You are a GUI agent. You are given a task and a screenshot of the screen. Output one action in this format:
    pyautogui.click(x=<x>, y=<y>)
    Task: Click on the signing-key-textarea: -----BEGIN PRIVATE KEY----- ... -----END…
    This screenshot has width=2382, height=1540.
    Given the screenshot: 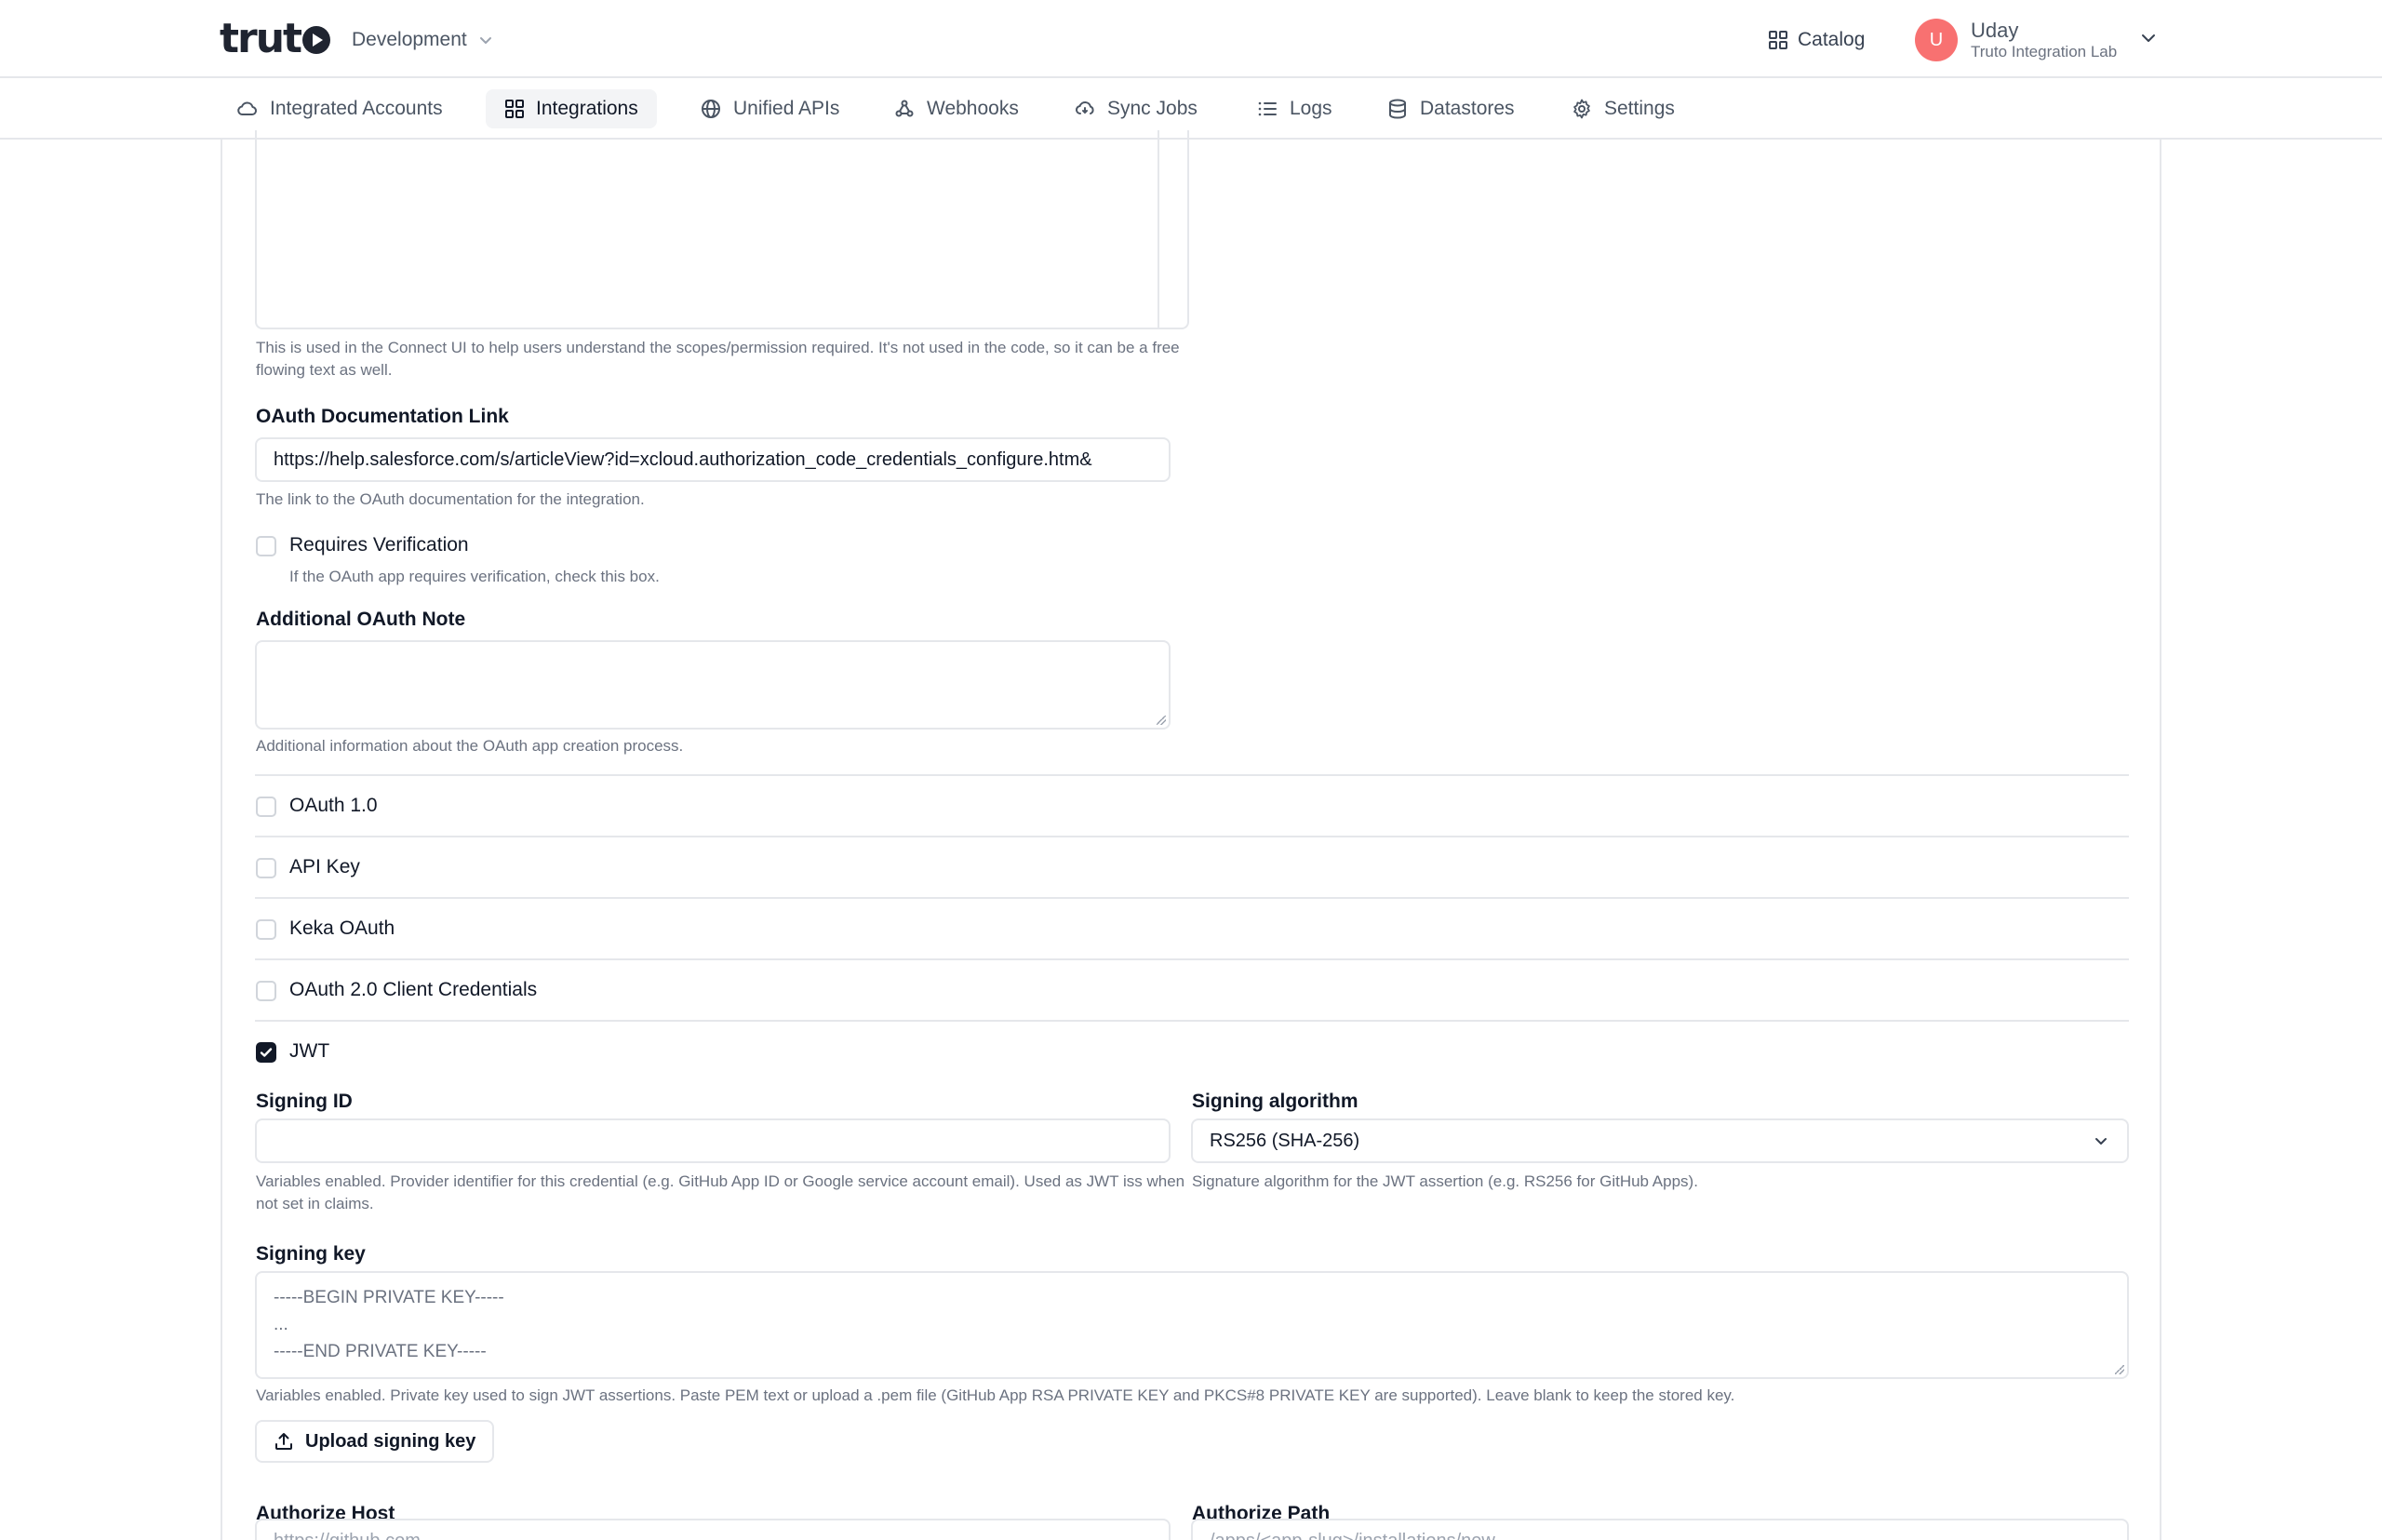 What is the action you would take?
    pyautogui.click(x=1192, y=1325)
    